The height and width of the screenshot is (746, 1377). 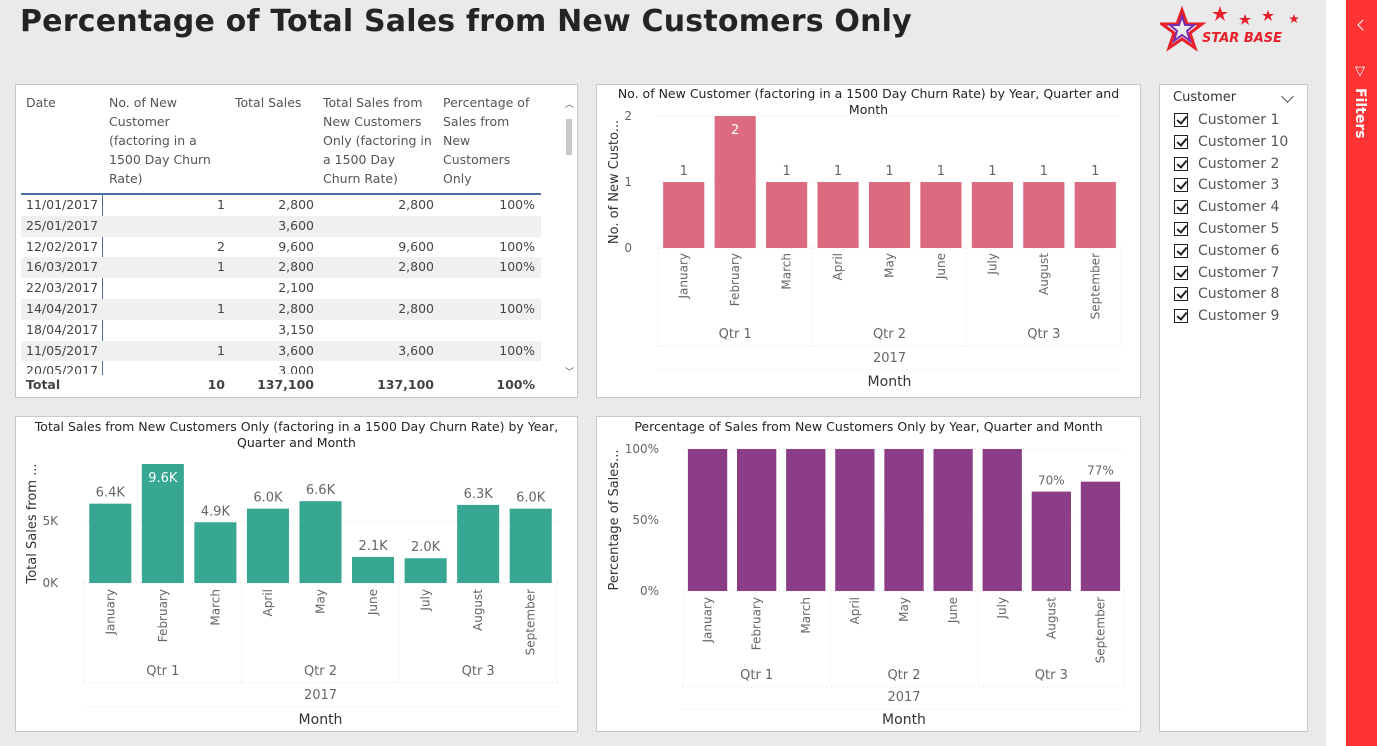 What do you see at coordinates (569, 238) in the screenshot?
I see `table-scrollbar: ︿ ﹀` at bounding box center [569, 238].